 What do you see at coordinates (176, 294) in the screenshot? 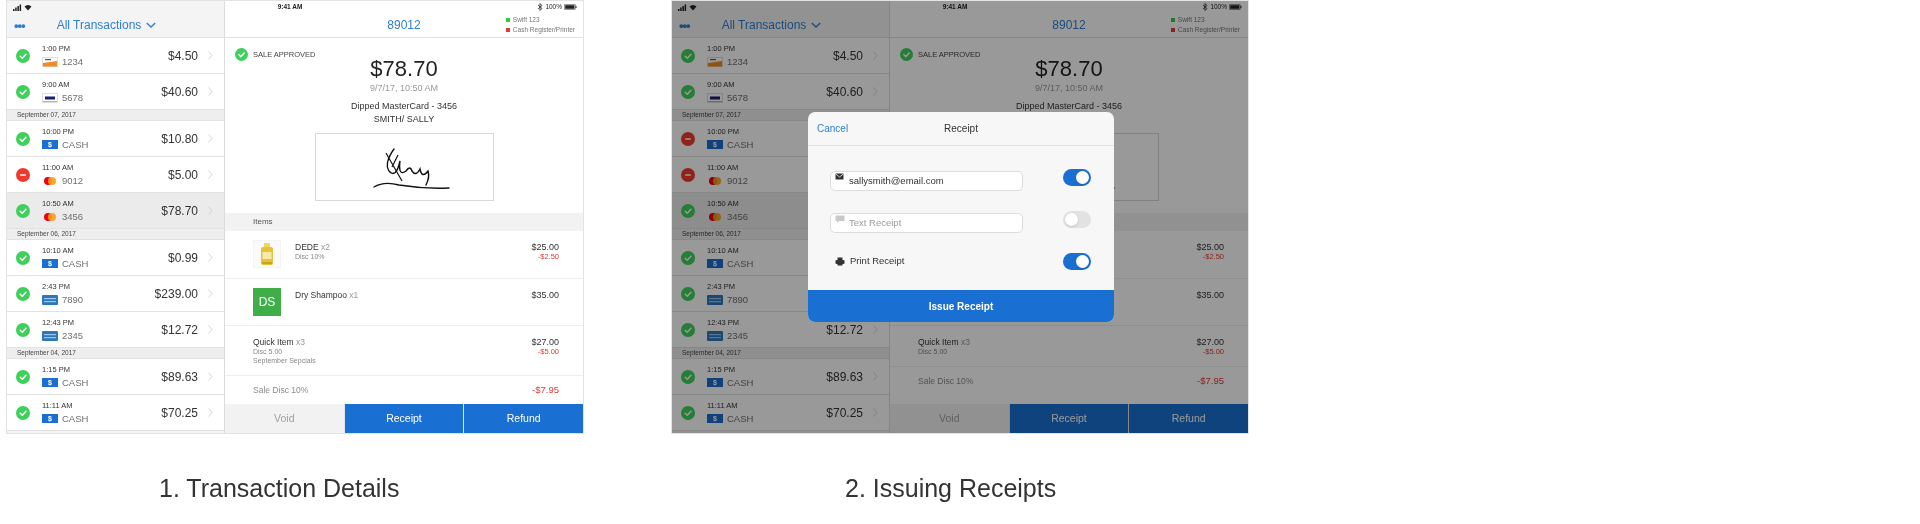
I see `transaction-amount: $239.00` at bounding box center [176, 294].